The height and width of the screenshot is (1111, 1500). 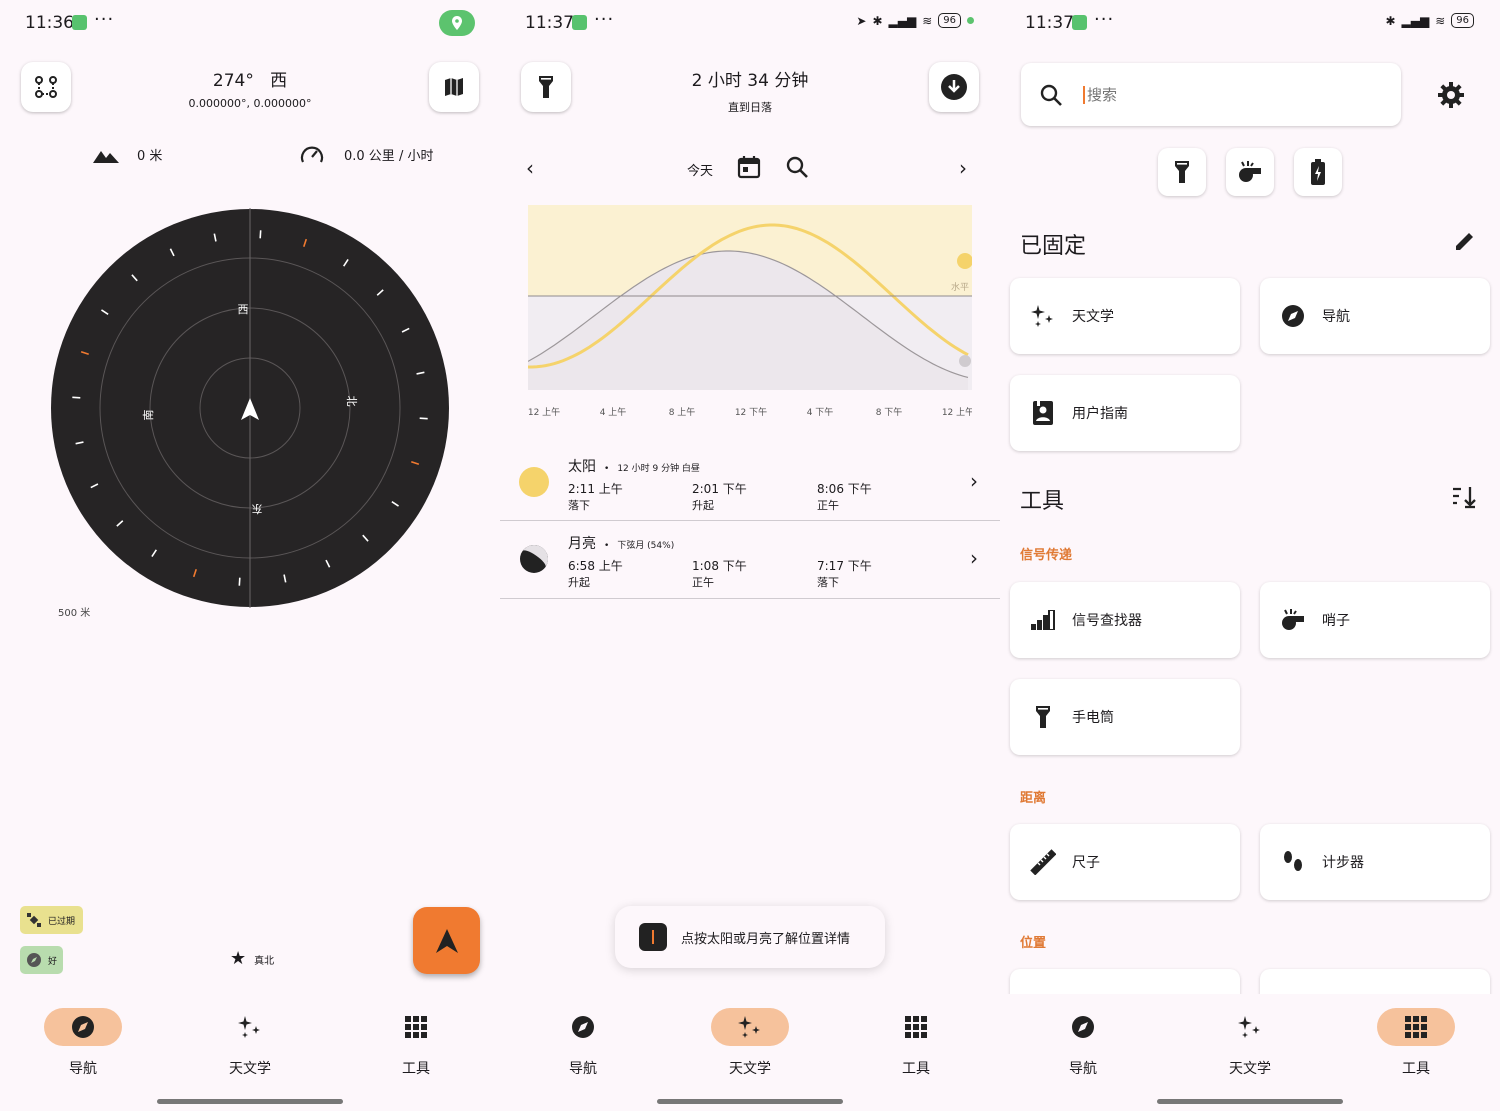 I want to click on nav-astronomy-label: 天文学, so click(x=750, y=1069).